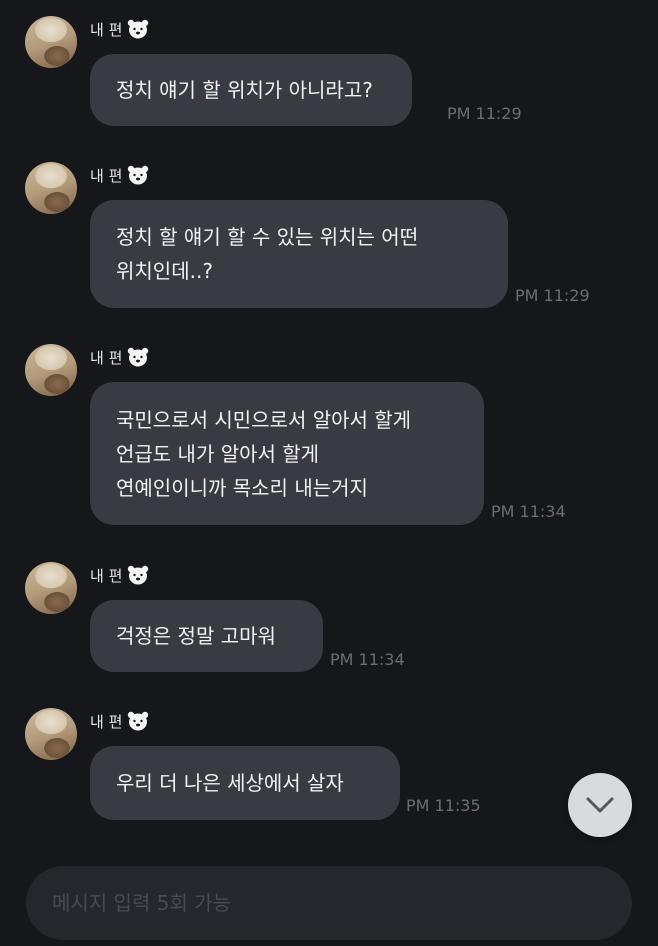 The image size is (658, 946). What do you see at coordinates (342, 903) in the screenshot?
I see `message-input` at bounding box center [342, 903].